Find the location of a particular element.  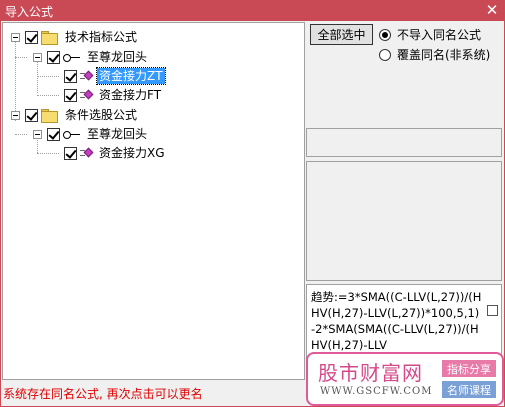

select-all-button: 全部选中 is located at coordinates (341, 34).